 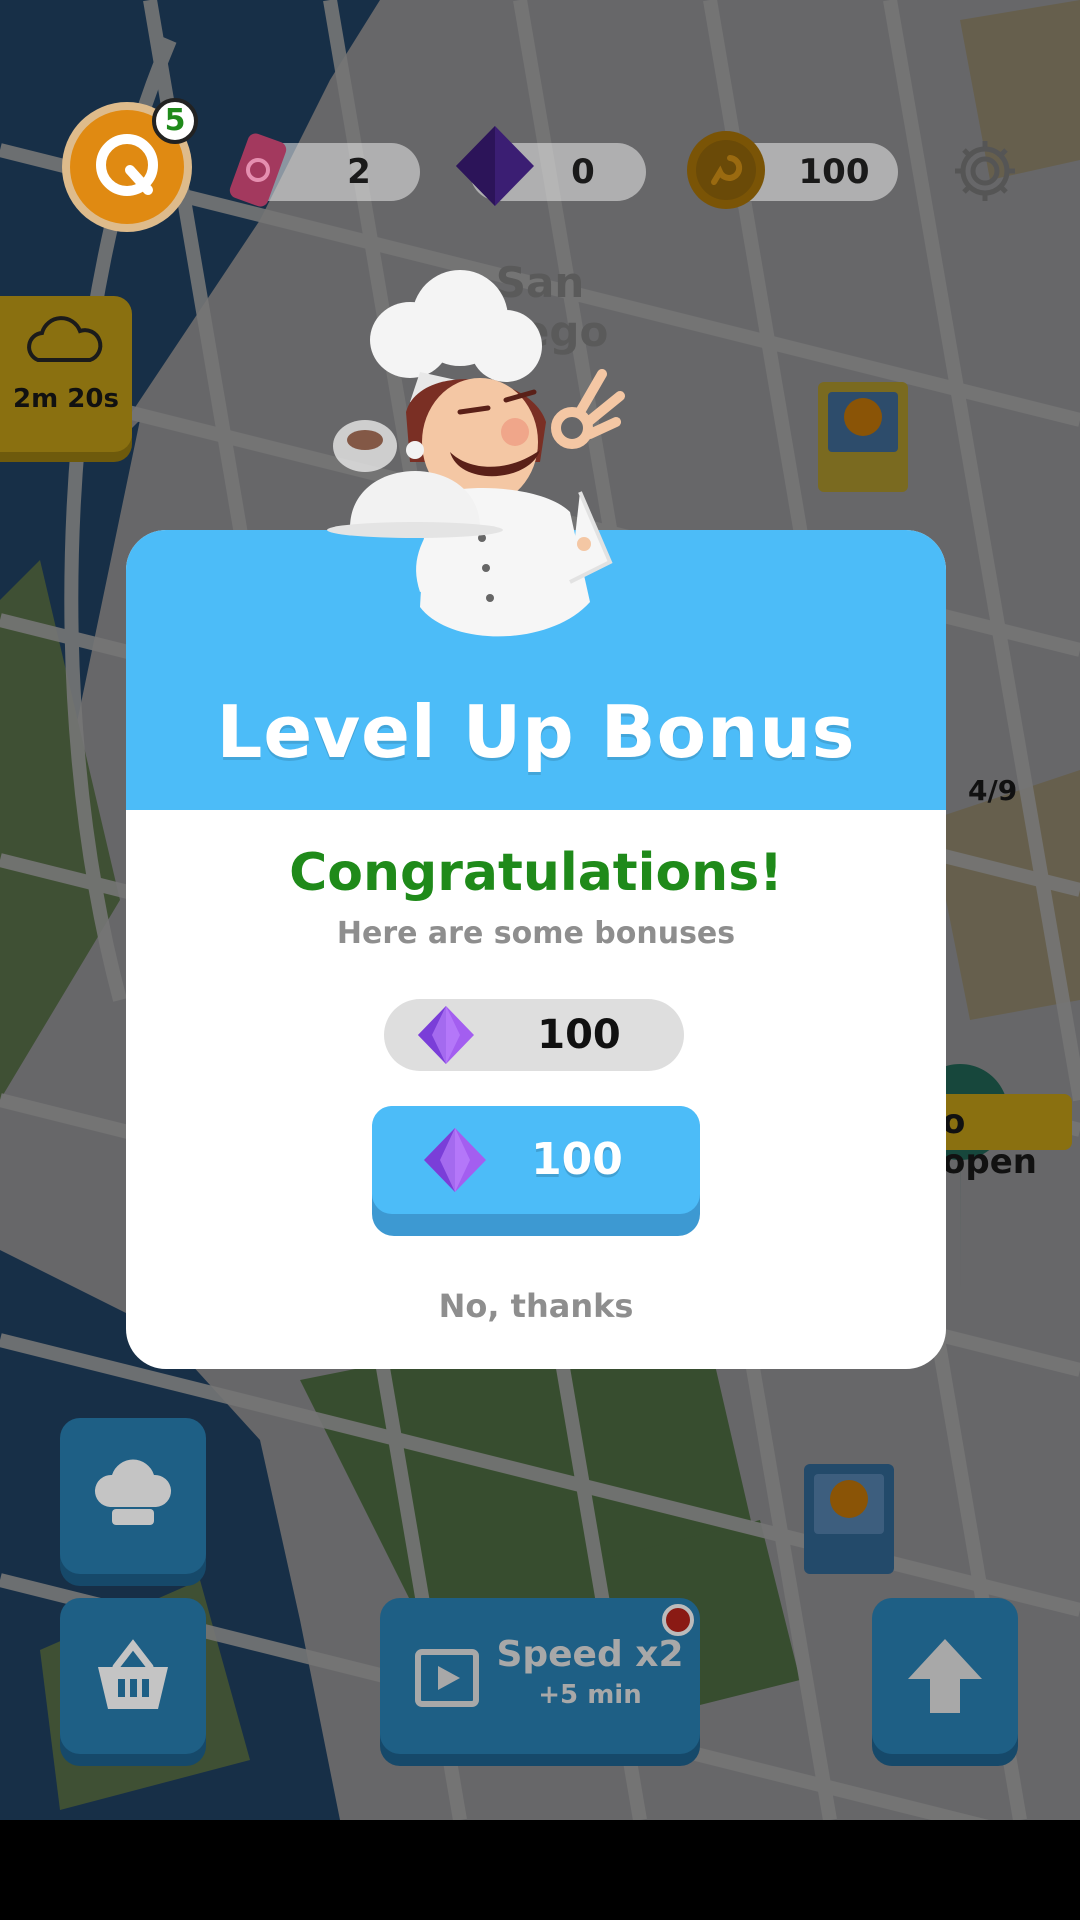 I want to click on open-banner: o open, so click(x=1001, y=1138).